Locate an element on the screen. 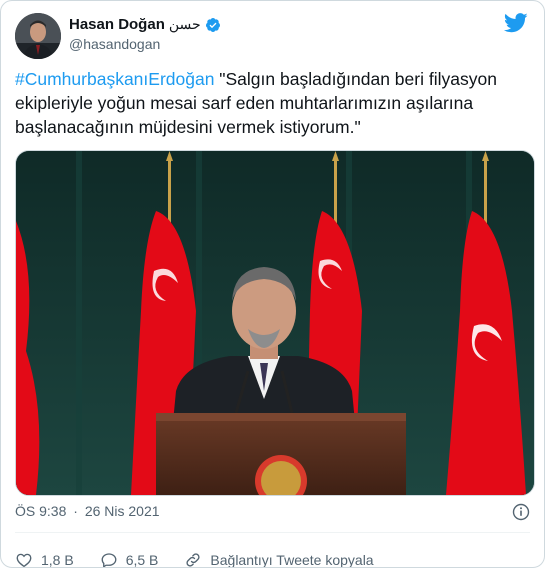 This screenshot has height=570, width=547. reply-count: 6,5 B is located at coordinates (142, 560).